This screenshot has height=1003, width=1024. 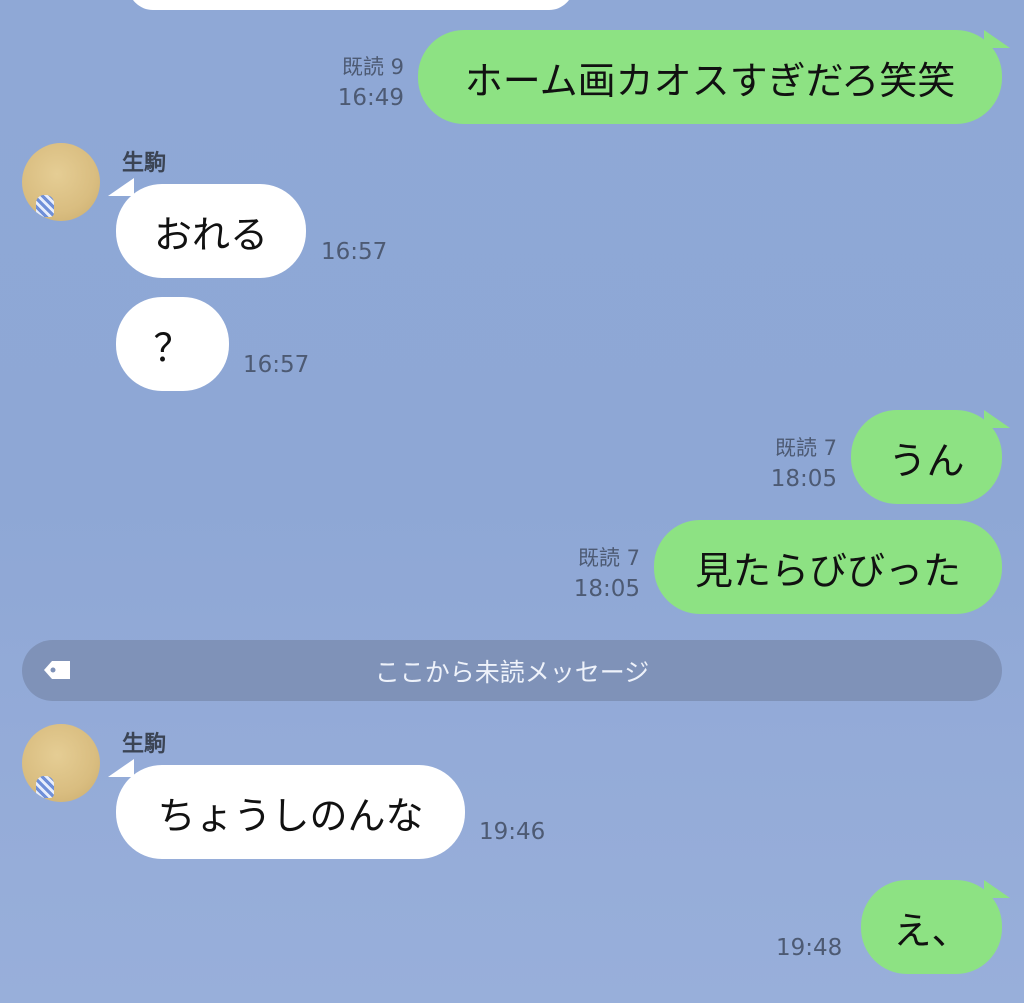 I want to click on message-bubble-outgoing: 見たらびびった, so click(x=828, y=567).